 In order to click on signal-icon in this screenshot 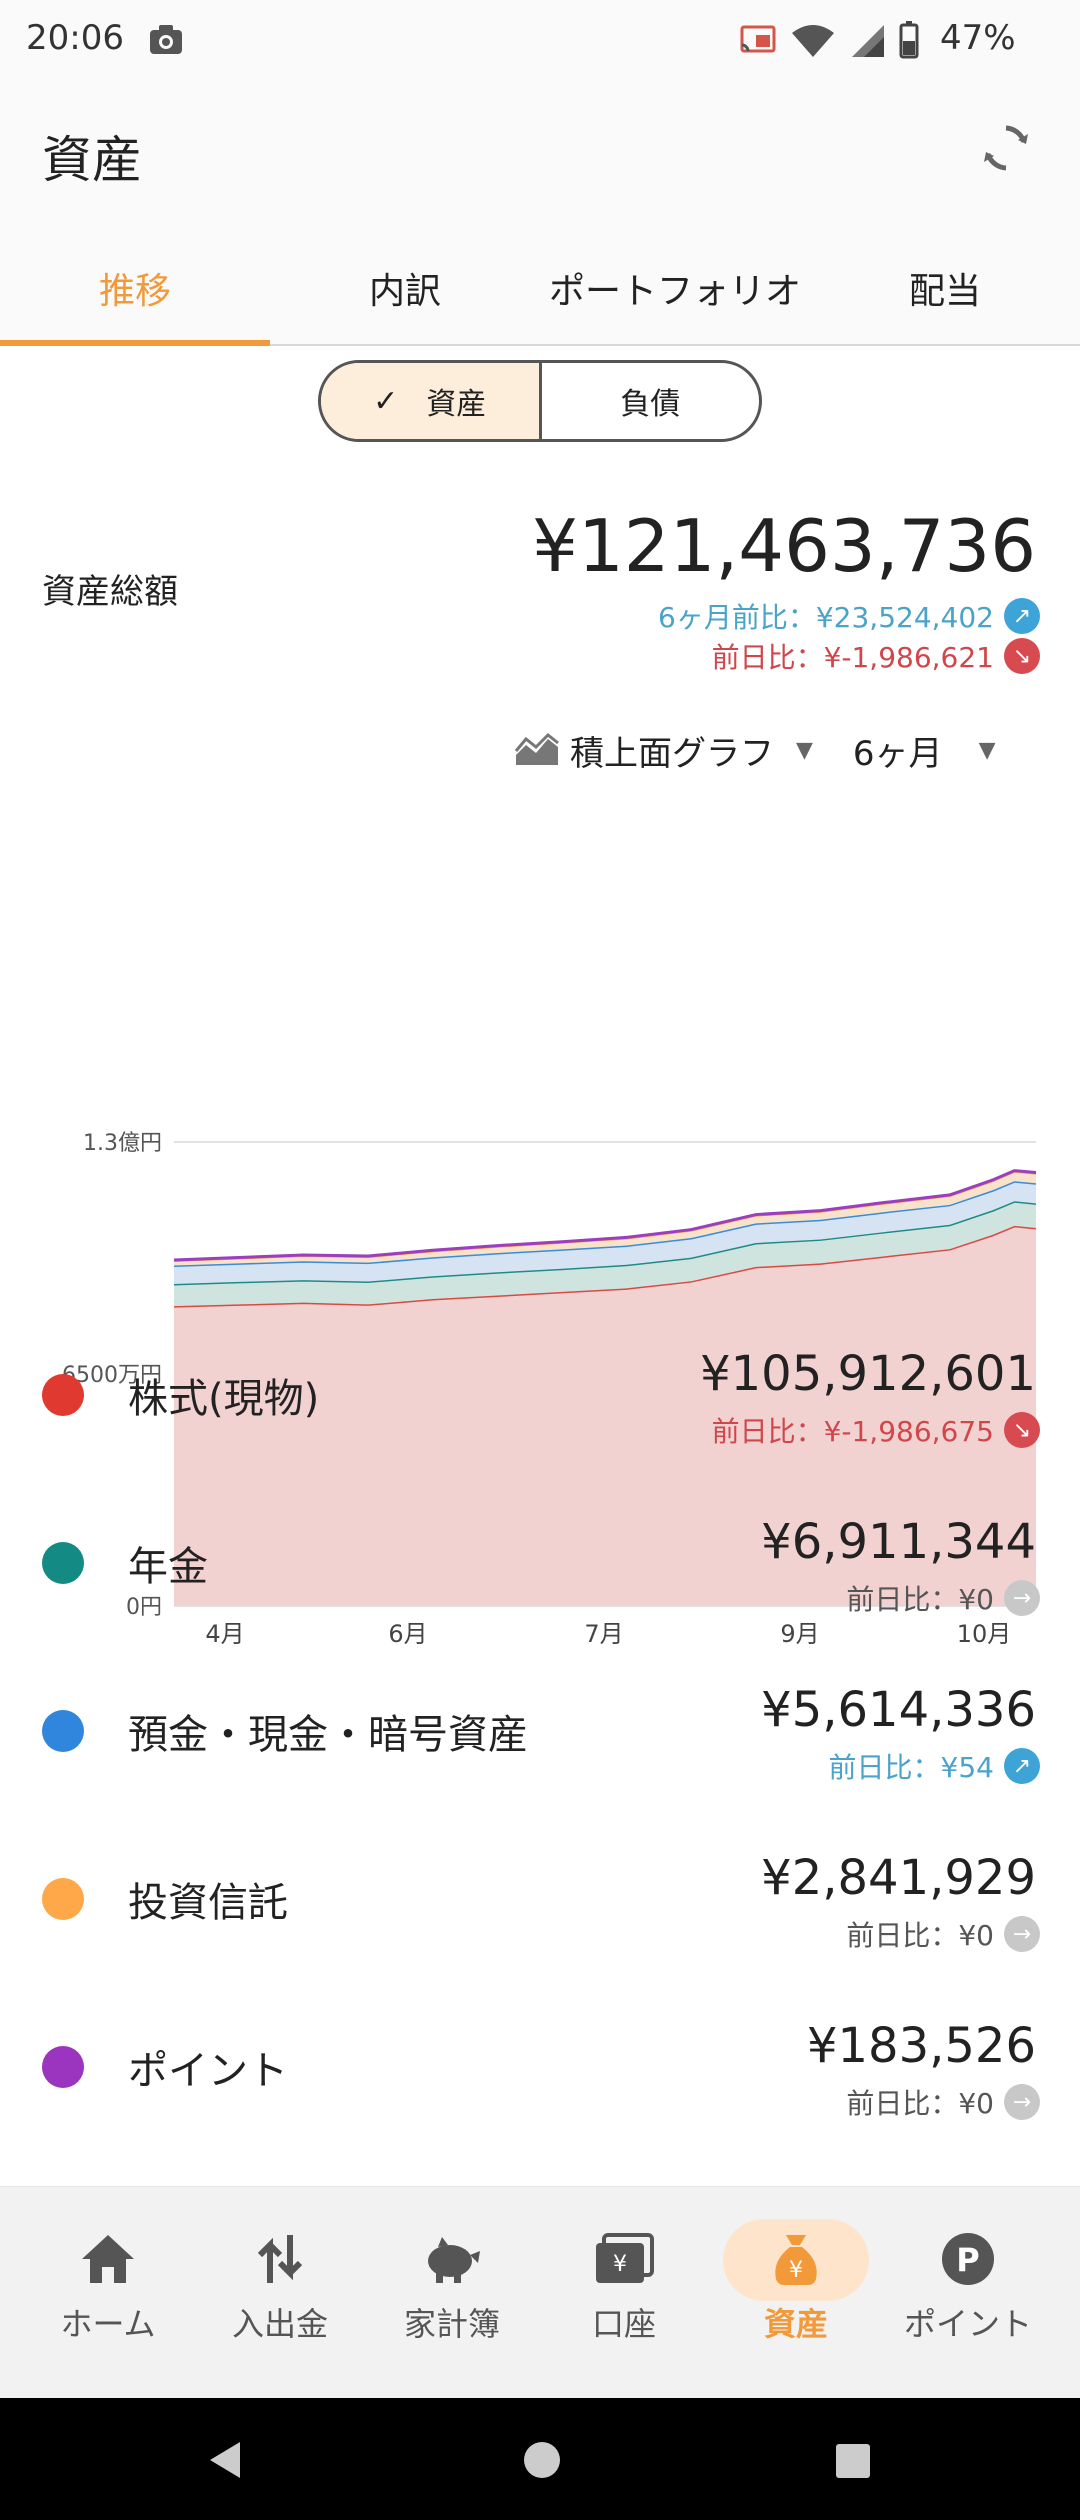, I will do `click(868, 41)`.